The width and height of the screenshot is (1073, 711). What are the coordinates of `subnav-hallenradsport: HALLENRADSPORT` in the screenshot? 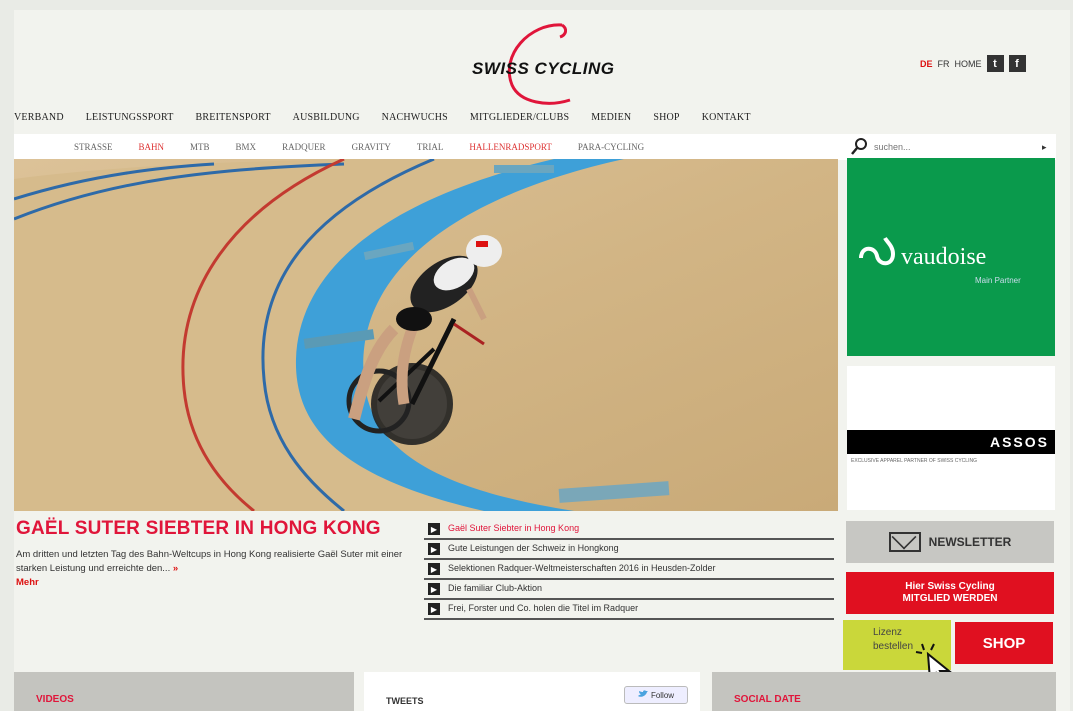 It's located at (510, 147).